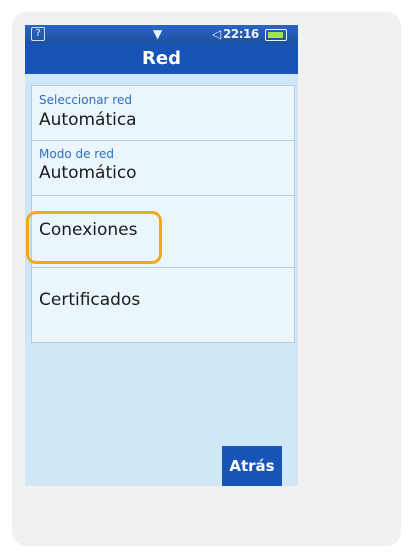 The height and width of the screenshot is (558, 413). What do you see at coordinates (94, 237) in the screenshot?
I see `highlight-box` at bounding box center [94, 237].